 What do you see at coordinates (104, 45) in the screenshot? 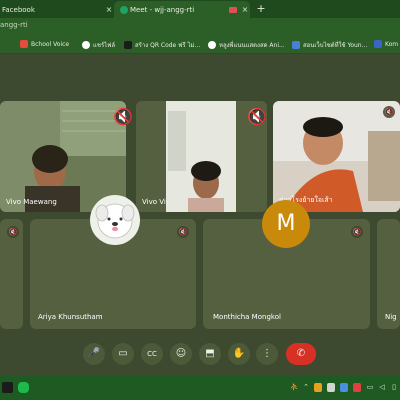
I see `bookmark-label: แชร์ไฟล์` at bounding box center [104, 45].